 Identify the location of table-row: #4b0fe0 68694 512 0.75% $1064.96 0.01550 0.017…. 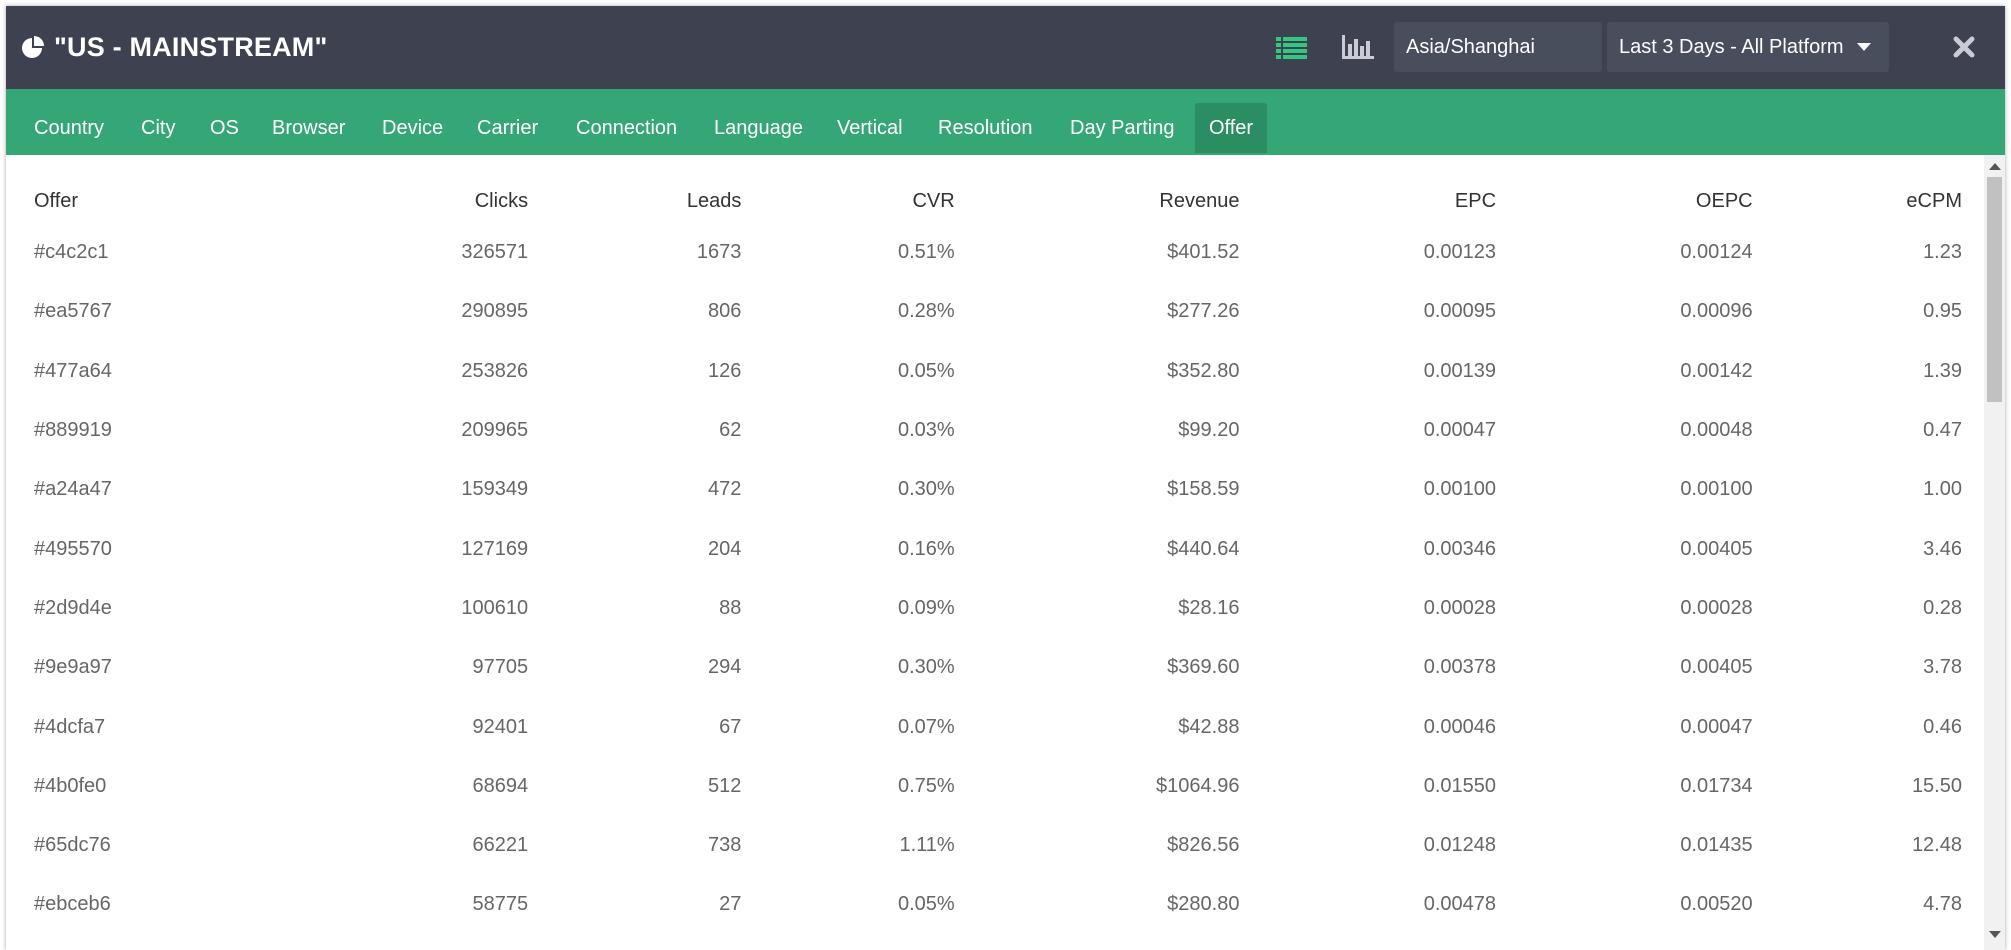
(996, 786).